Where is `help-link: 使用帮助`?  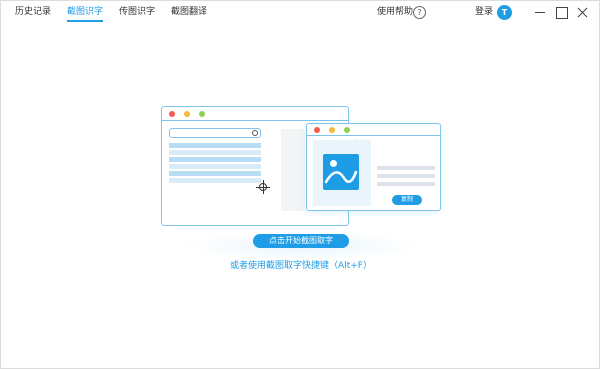
help-link: 使用帮助 is located at coordinates (395, 12).